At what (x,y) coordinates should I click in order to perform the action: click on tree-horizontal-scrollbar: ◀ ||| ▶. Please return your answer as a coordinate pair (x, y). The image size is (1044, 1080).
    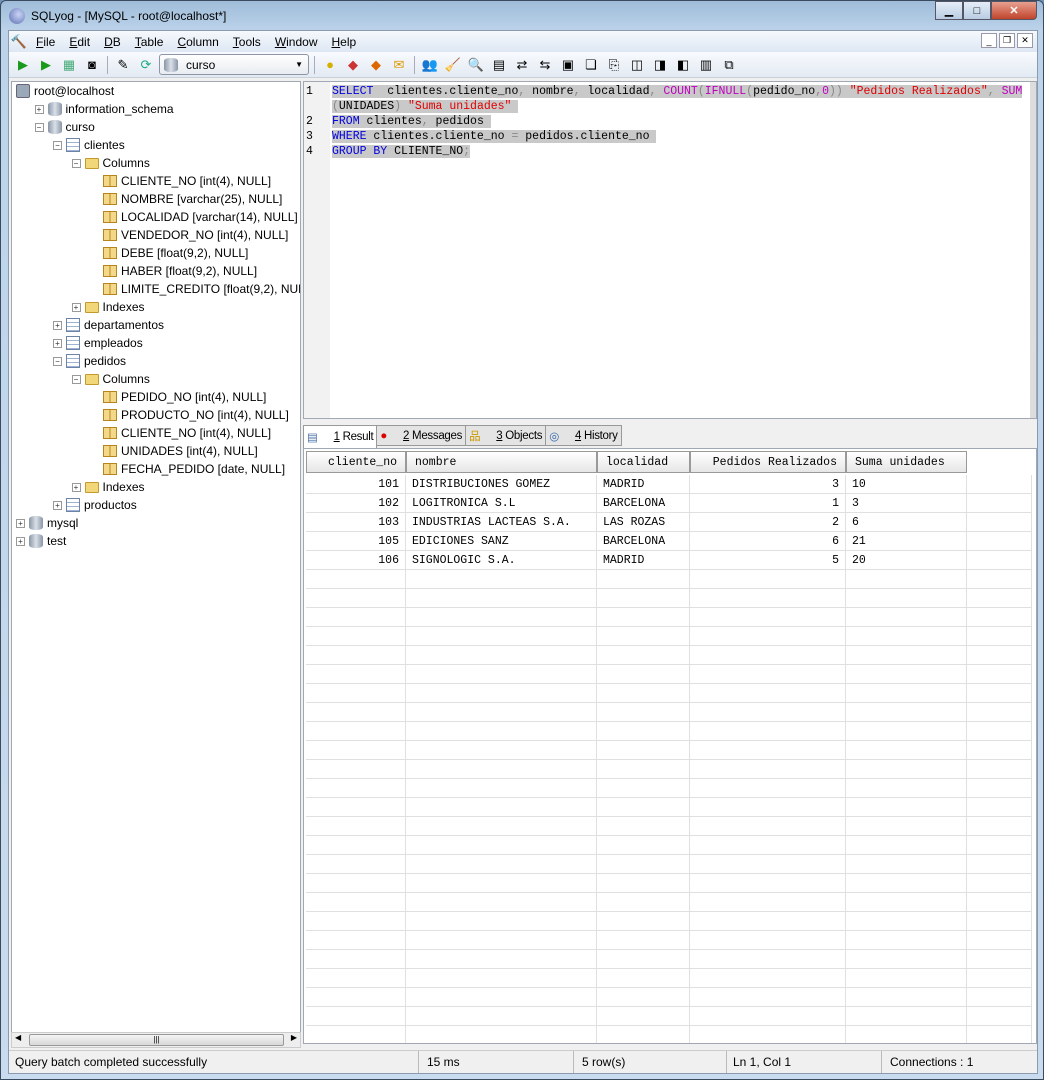
    Looking at the image, I should click on (156, 1040).